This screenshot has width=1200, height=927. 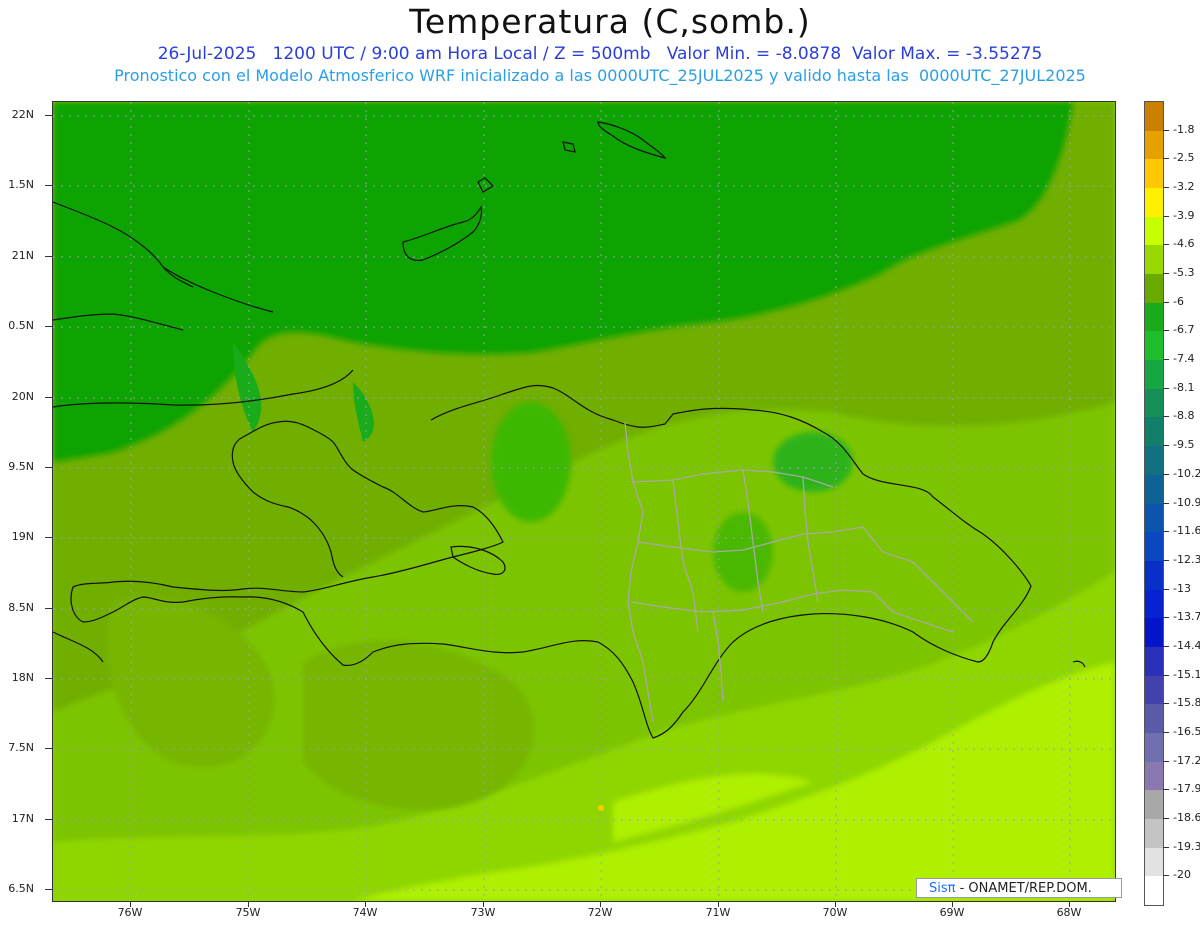 I want to click on color-legend-label: -15.1, so click(x=1186, y=674).